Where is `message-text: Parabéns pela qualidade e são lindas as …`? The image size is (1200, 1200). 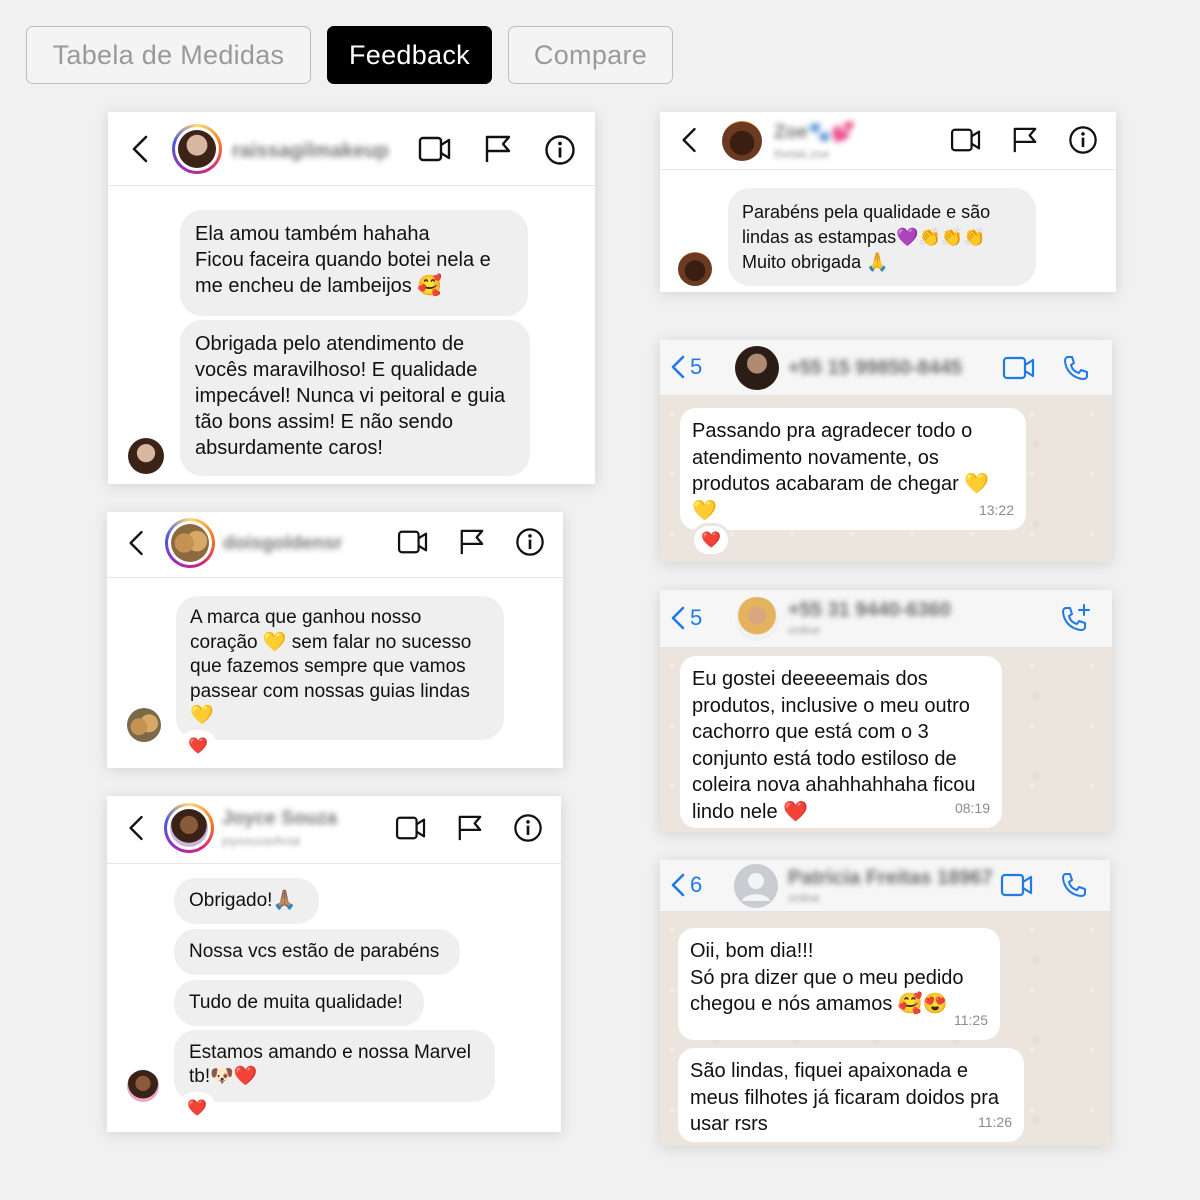 message-text: Parabéns pela qualidade e são lindas as … is located at coordinates (866, 237).